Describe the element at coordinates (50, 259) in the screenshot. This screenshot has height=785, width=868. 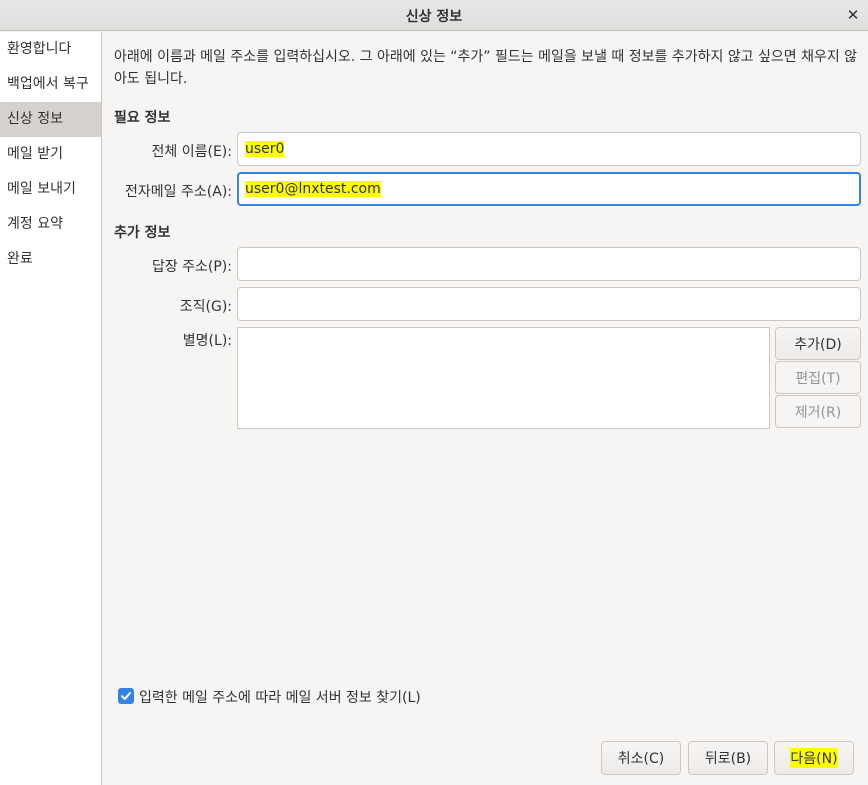
I see `sidebar-item-done: 완료` at that location.